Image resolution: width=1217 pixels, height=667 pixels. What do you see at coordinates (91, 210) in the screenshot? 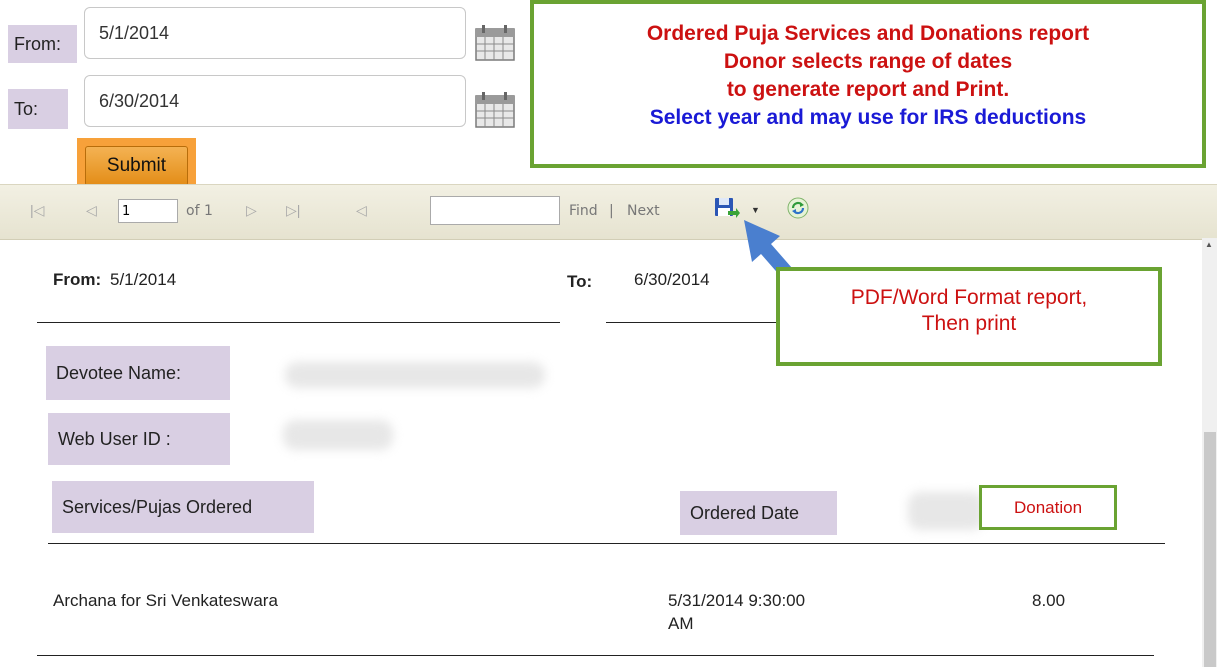
I see `prev-page-icon: ◁` at bounding box center [91, 210].